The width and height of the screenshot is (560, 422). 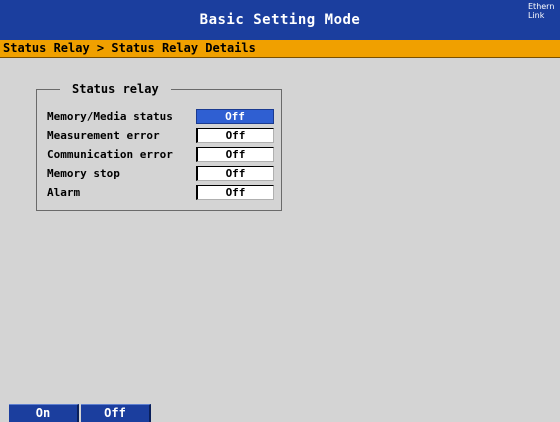 What do you see at coordinates (161, 173) in the screenshot?
I see `setting-row-memory-stop: Memory stop Off` at bounding box center [161, 173].